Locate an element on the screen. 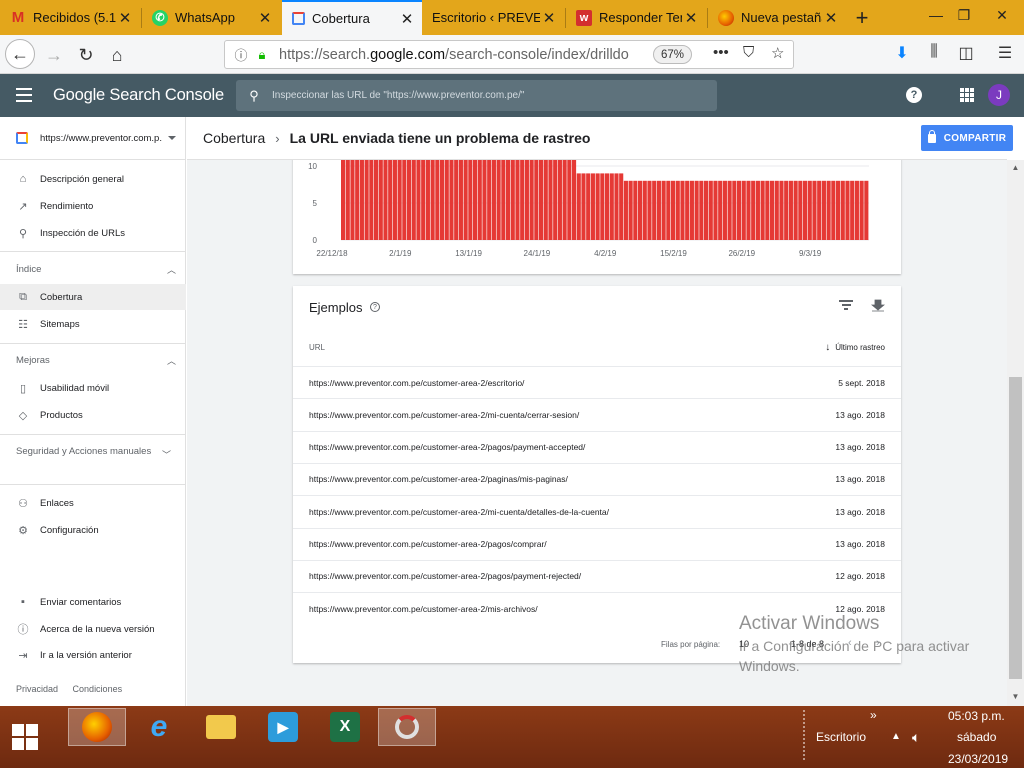  sidebar-item-products: ◇ Productos is located at coordinates (93, 415).